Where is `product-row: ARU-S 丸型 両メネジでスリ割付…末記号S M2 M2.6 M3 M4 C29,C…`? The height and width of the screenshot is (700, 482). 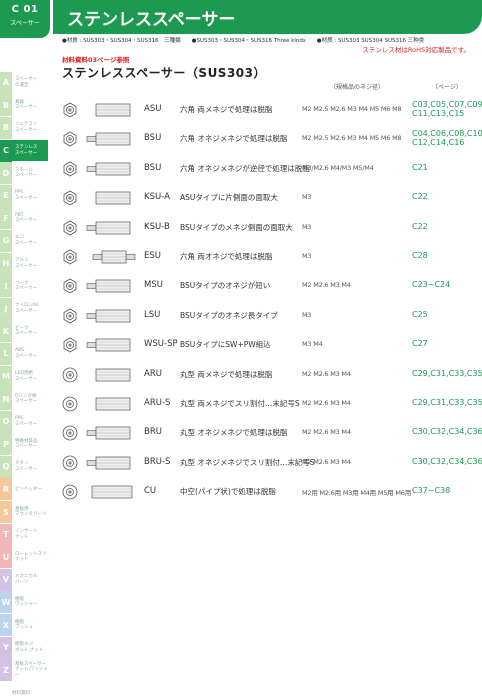
product-row: ARU-S 丸型 両メネジでスリ割付…末記号S M2 M2.6 M3 M4 C29,C… is located at coordinates (271, 404).